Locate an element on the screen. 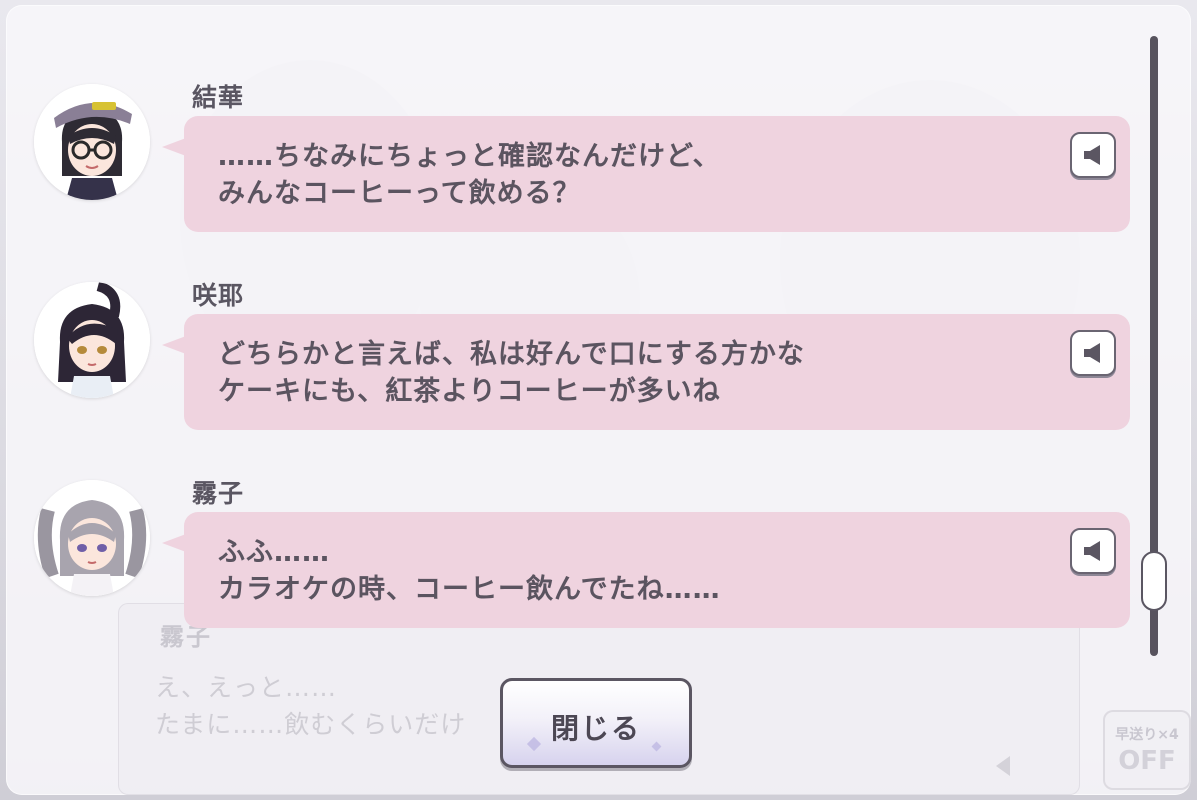 The height and width of the screenshot is (800, 1197). fast-forward-state: OFF is located at coordinates (1147, 761).